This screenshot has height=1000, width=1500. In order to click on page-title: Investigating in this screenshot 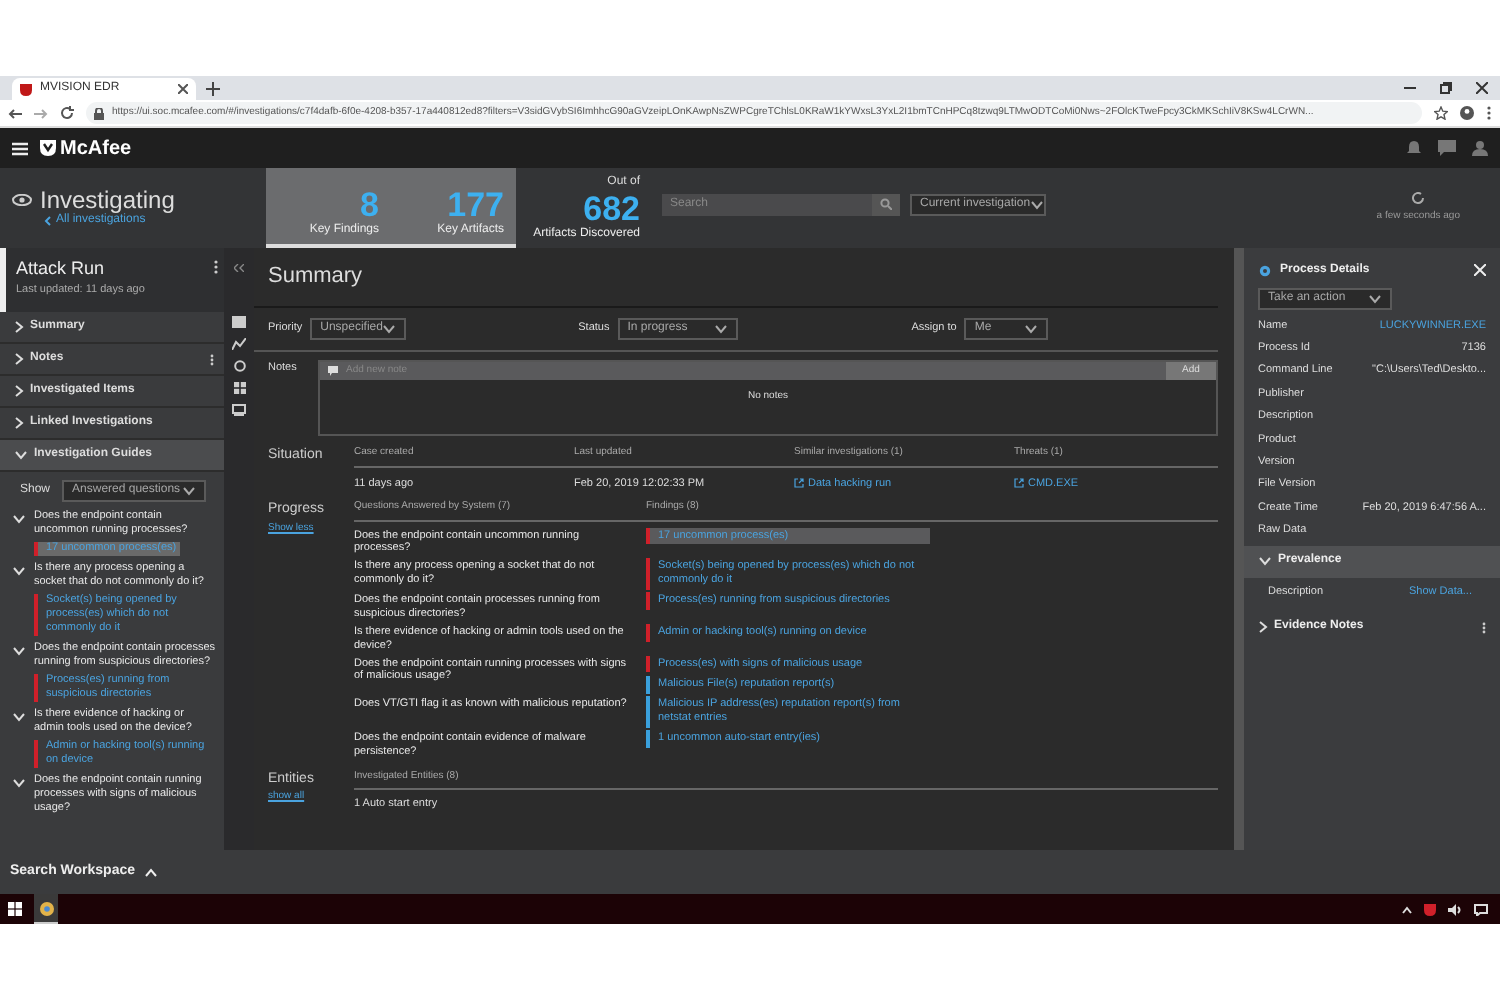, I will do `click(107, 199)`.